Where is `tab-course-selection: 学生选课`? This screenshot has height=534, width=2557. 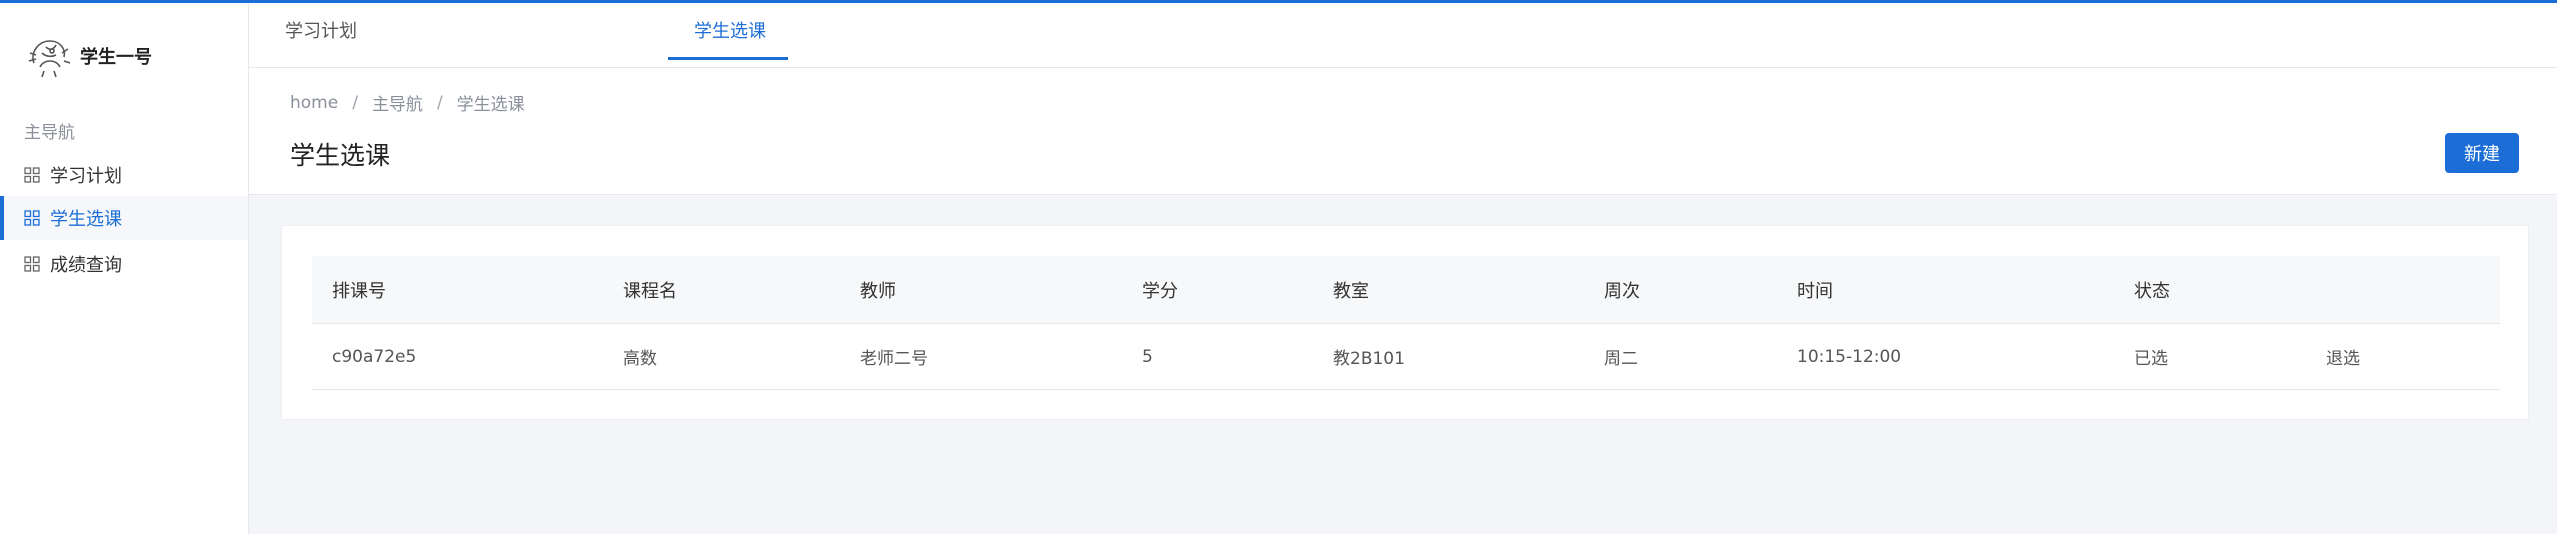
tab-course-selection: 学生选课 is located at coordinates (730, 30).